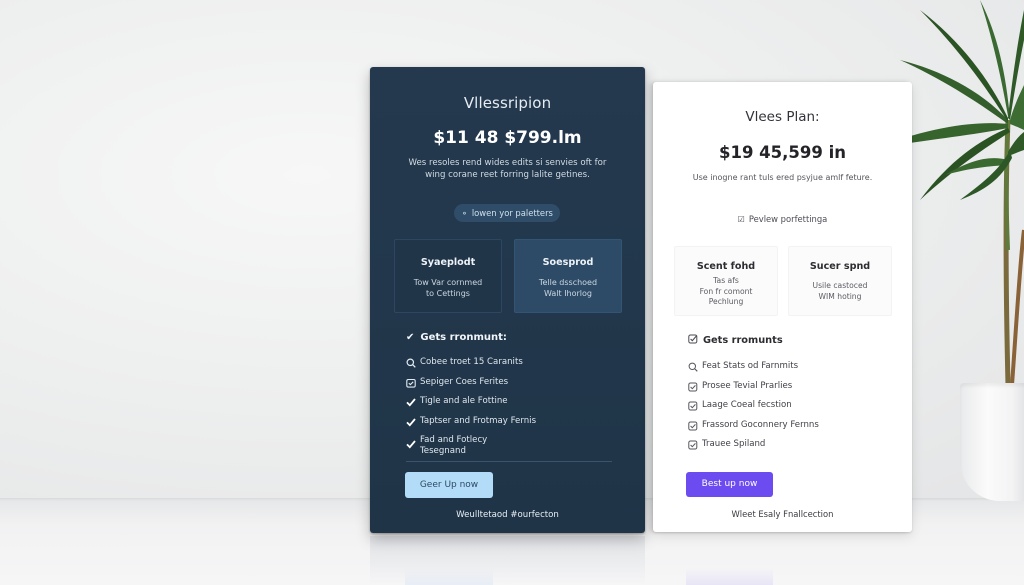  Describe the element at coordinates (760, 424) in the screenshot. I see `feature-label: Frassord Goconnery Fernns` at that location.